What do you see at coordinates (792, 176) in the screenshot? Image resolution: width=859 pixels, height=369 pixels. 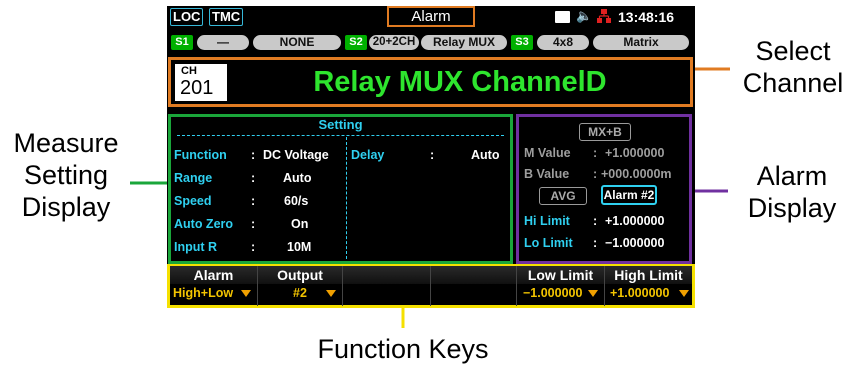 I see `callout-line: Alarm` at bounding box center [792, 176].